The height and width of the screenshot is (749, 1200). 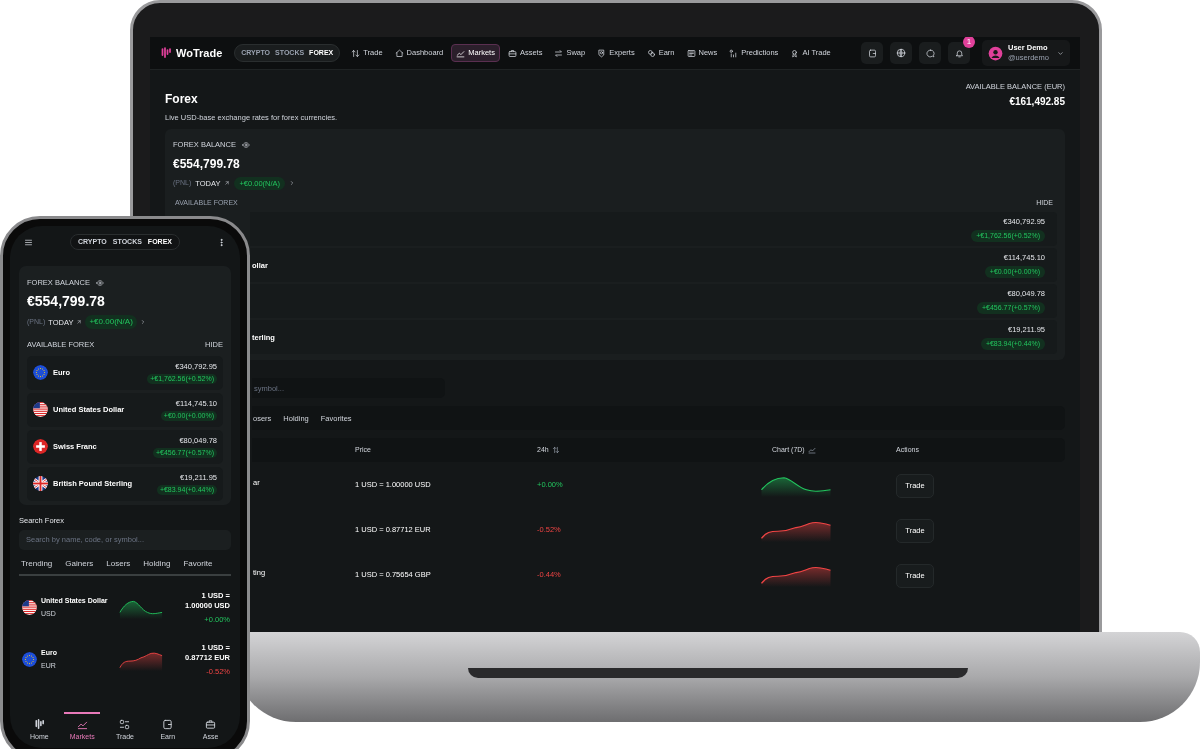 What do you see at coordinates (118, 563) in the screenshot?
I see `filter-tab: Losers` at bounding box center [118, 563].